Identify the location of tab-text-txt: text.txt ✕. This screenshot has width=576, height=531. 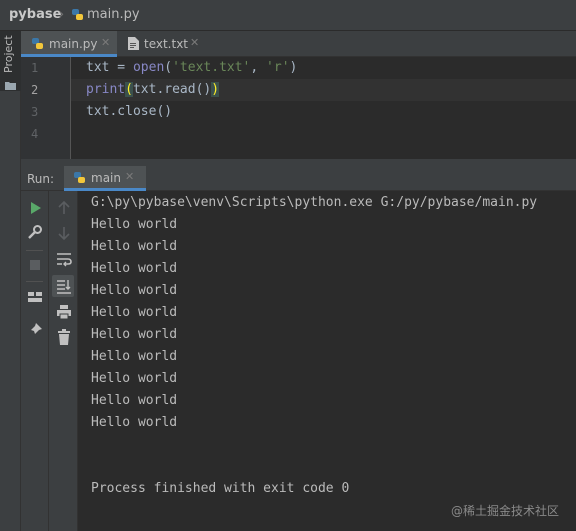
(167, 43).